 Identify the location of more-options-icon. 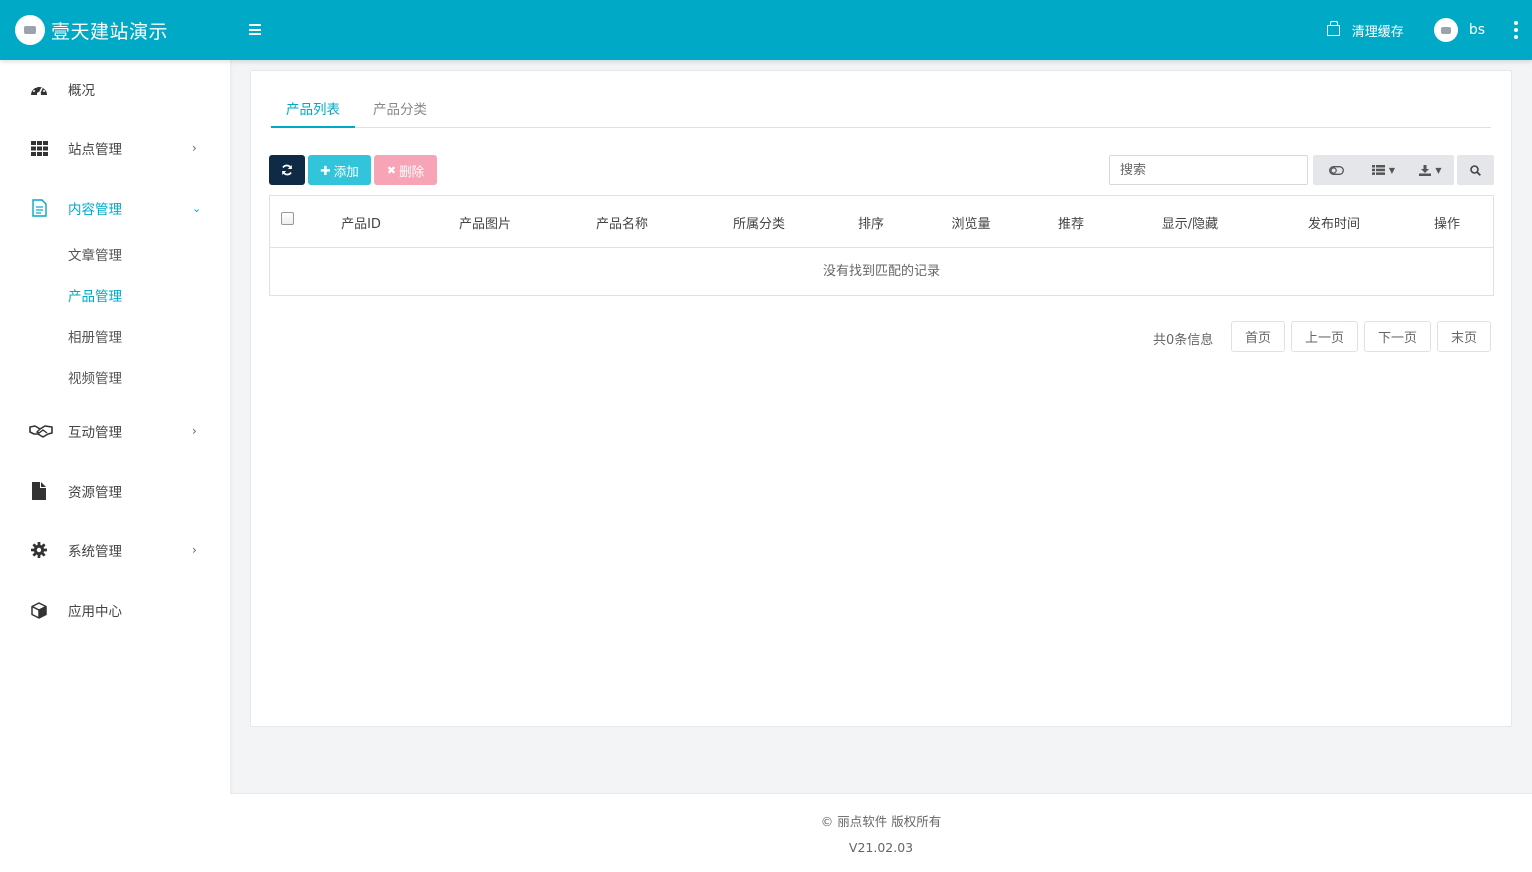
(1516, 30).